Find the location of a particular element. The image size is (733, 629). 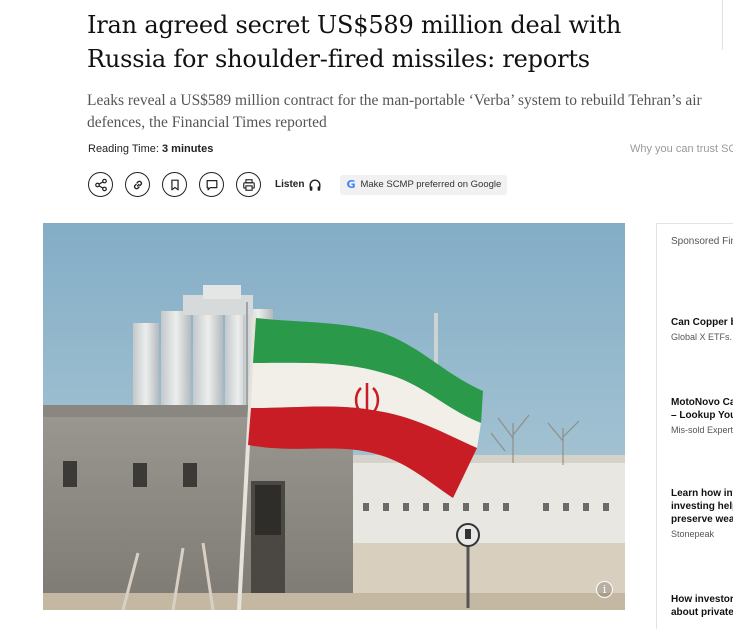

sponsored-item-title-line: How investors is located at coordinates (702, 599).